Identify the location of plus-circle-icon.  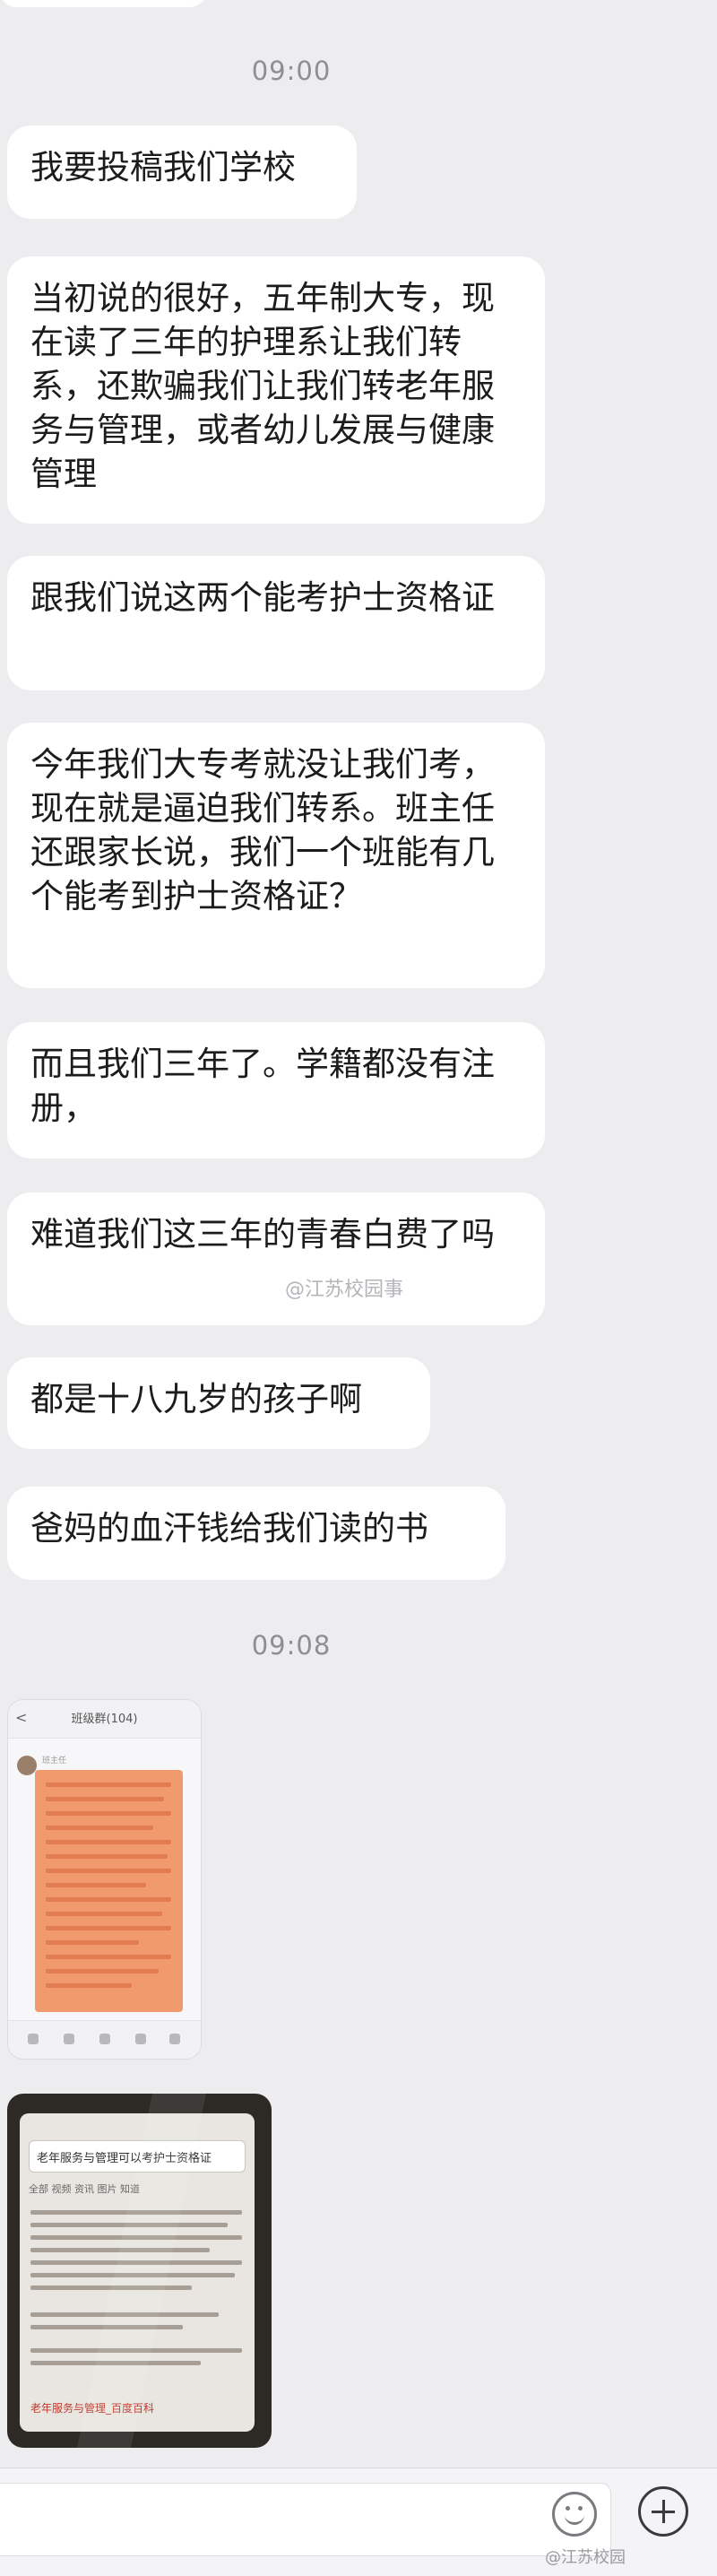
(663, 2511).